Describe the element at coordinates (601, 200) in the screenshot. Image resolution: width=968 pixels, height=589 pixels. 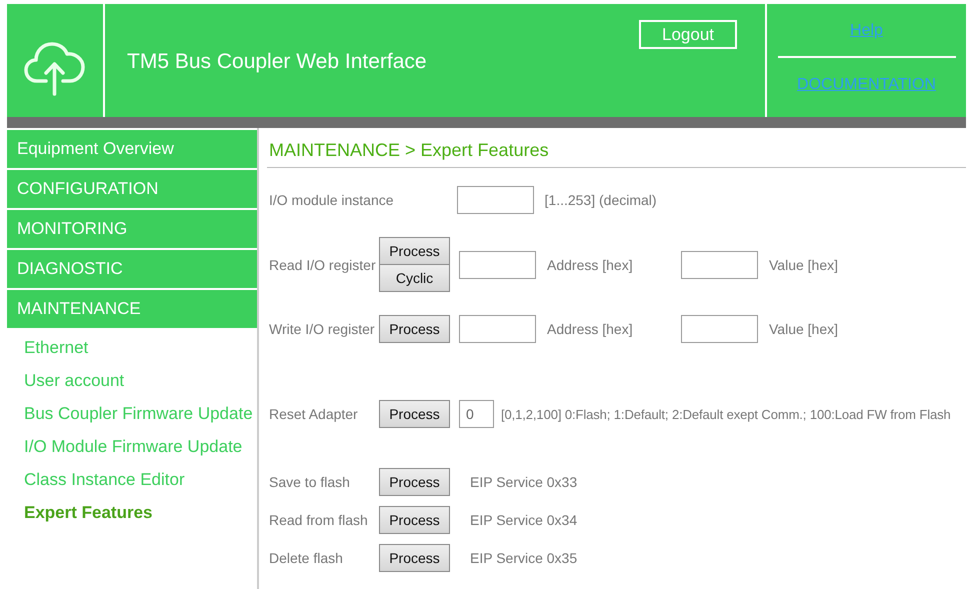
I see `field-caption: [1...253] (decimal)` at that location.